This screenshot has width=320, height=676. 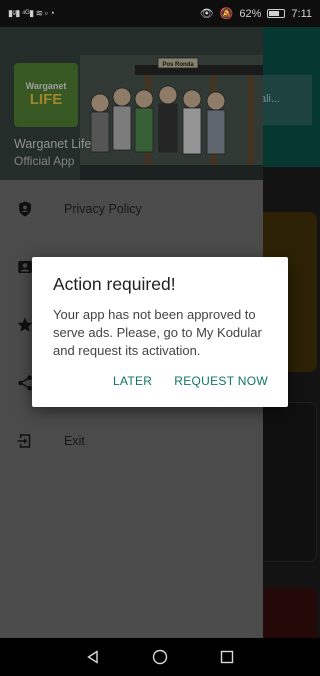 I want to click on home-button, so click(x=160, y=657).